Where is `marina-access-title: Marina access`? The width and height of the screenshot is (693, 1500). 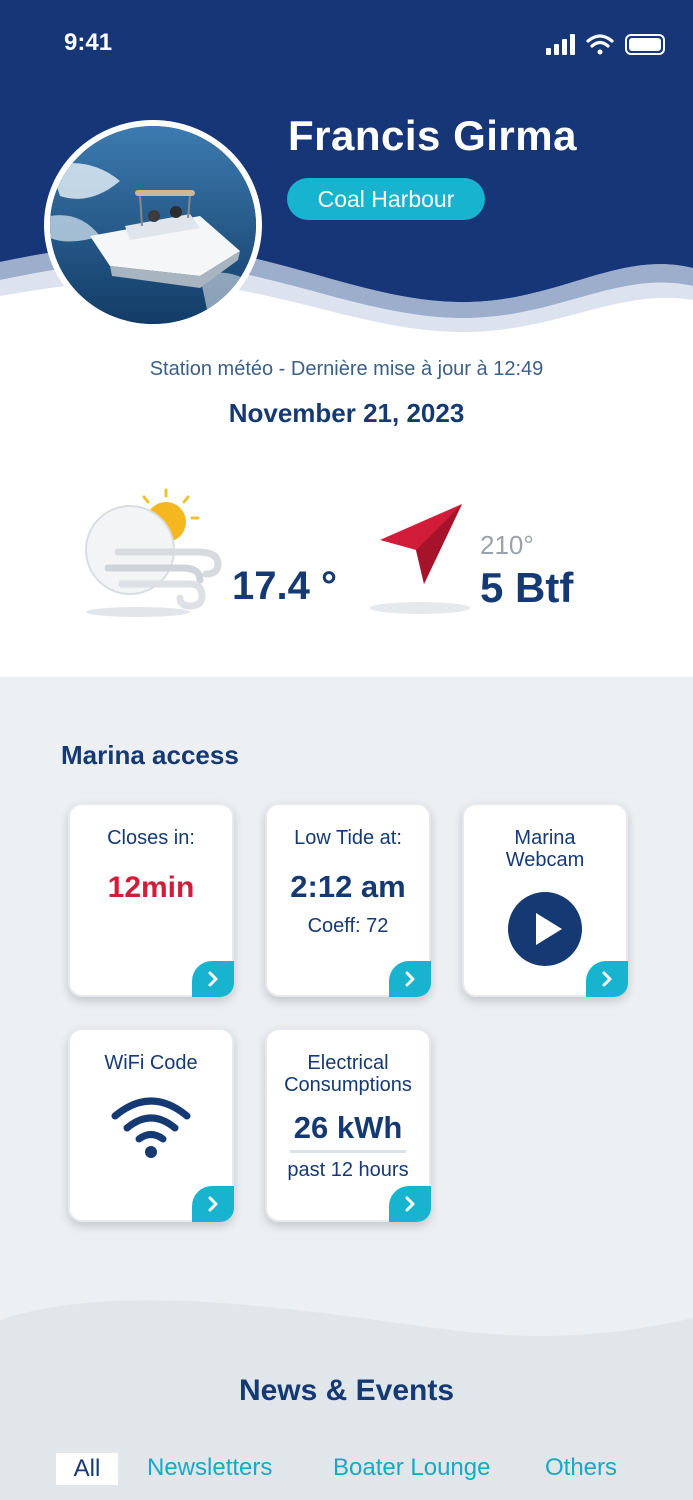 marina-access-title: Marina access is located at coordinates (150, 755).